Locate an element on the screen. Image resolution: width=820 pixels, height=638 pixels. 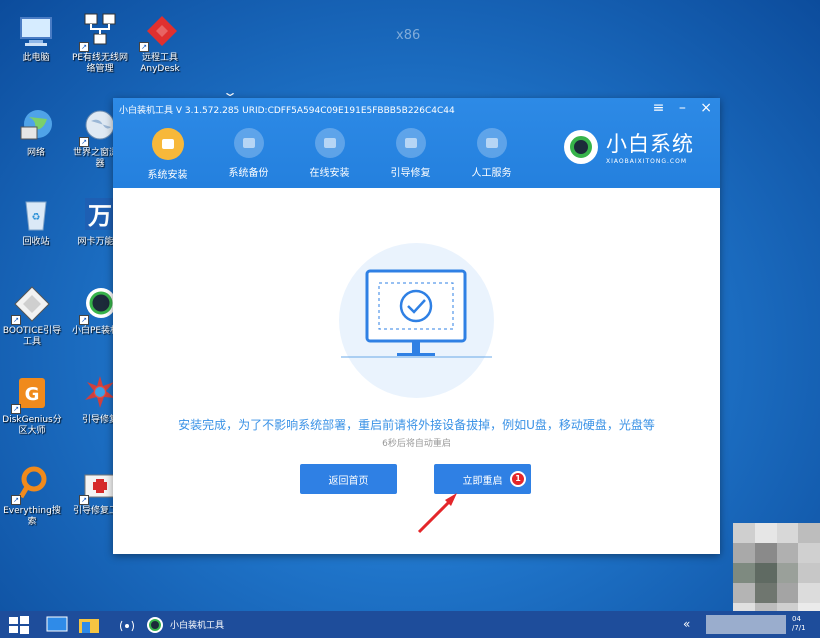
menu-icon: ≡ is located at coordinates (659, 108).